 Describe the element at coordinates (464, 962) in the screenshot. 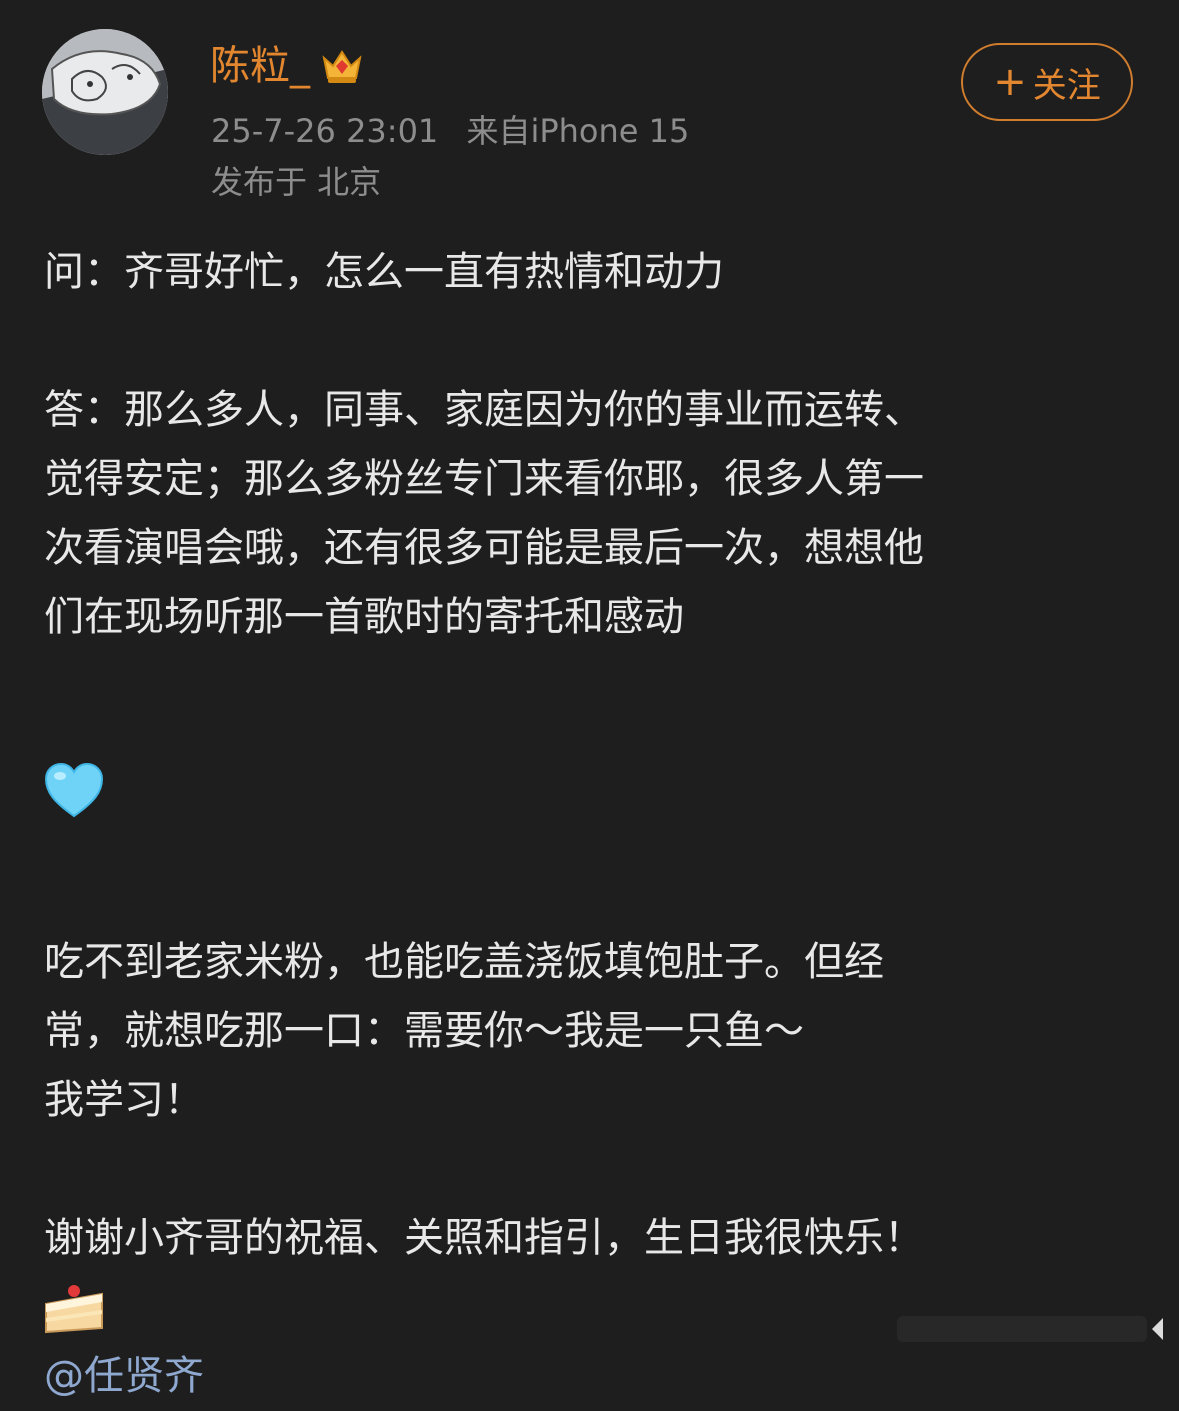

I see `paragraph-line: 吃不到老家米粉，也能吃盖浇饭填饱肚子。但经` at that location.